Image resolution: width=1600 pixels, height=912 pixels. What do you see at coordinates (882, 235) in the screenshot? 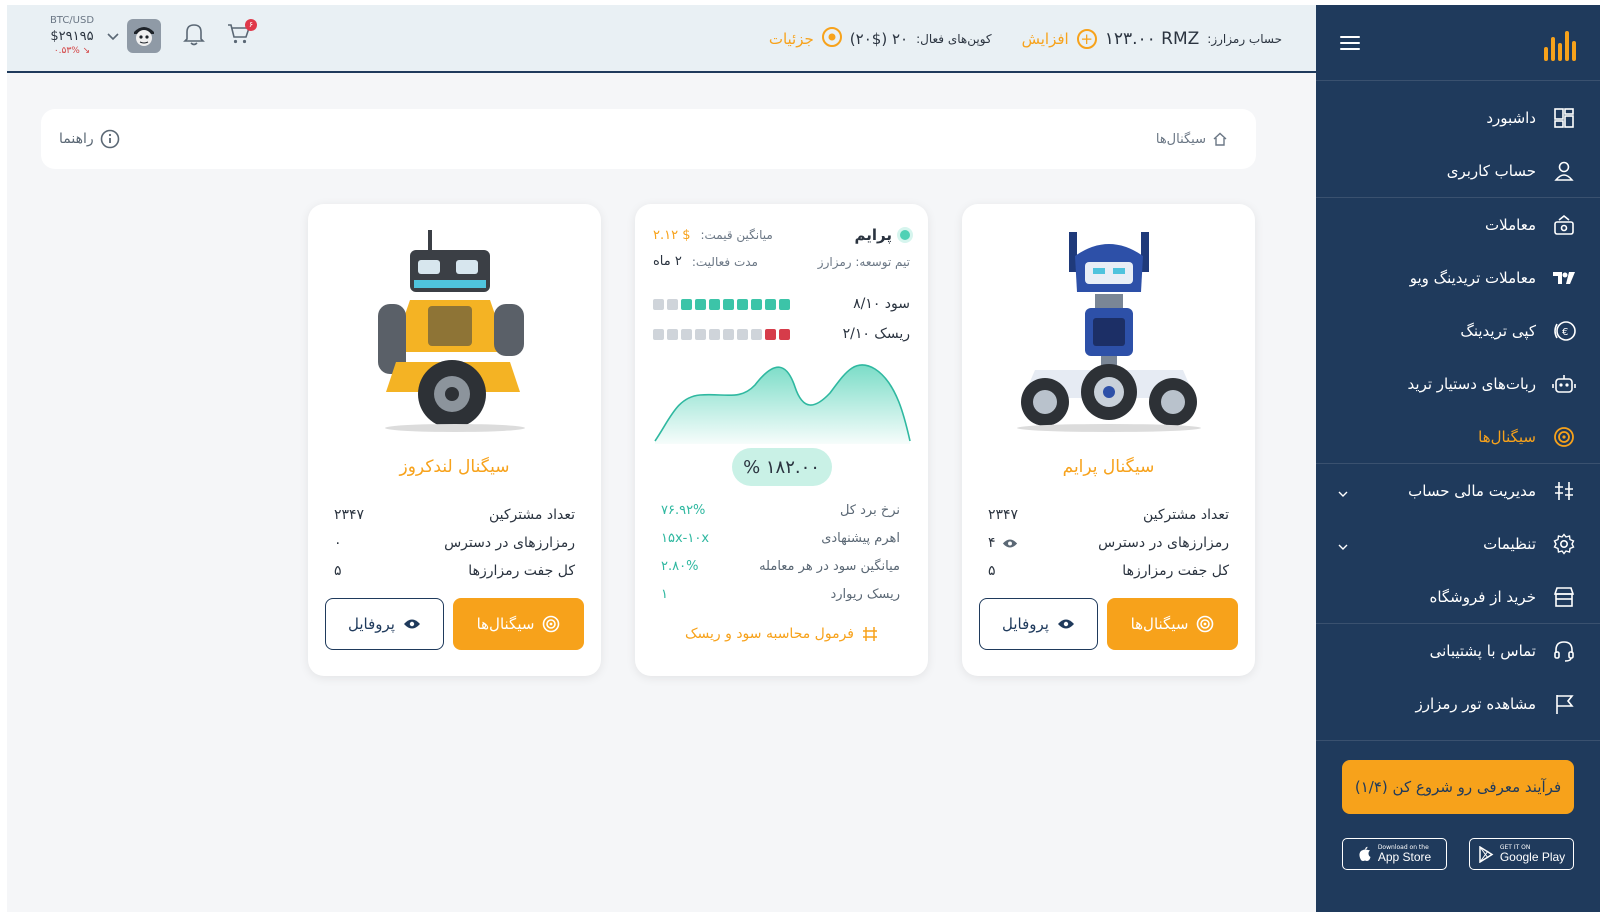
I see `signal-name: پرایم` at bounding box center [882, 235].